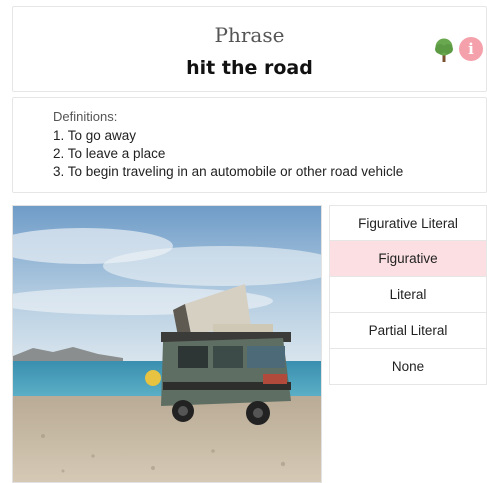  I want to click on option-literal: Literal, so click(408, 295).